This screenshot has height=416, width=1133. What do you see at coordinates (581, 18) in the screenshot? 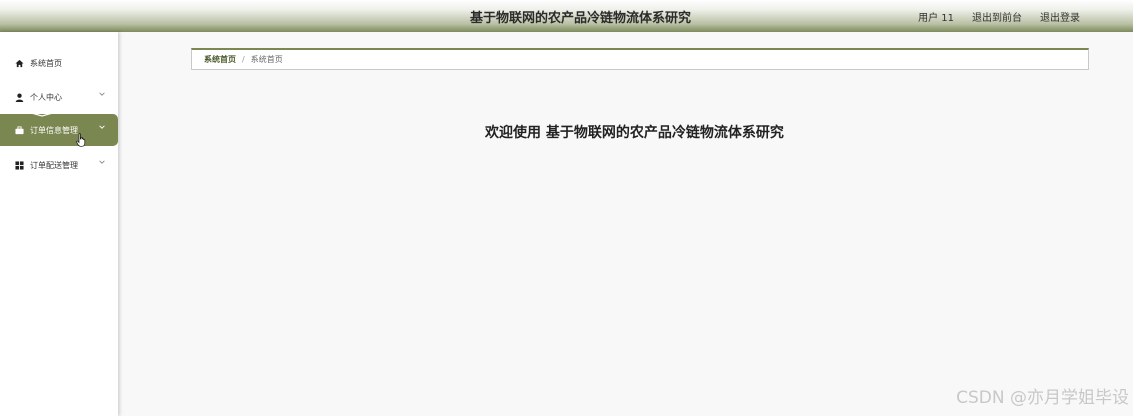
I see `app-title: 基于物联网的农产品冷链物流体系研究` at bounding box center [581, 18].